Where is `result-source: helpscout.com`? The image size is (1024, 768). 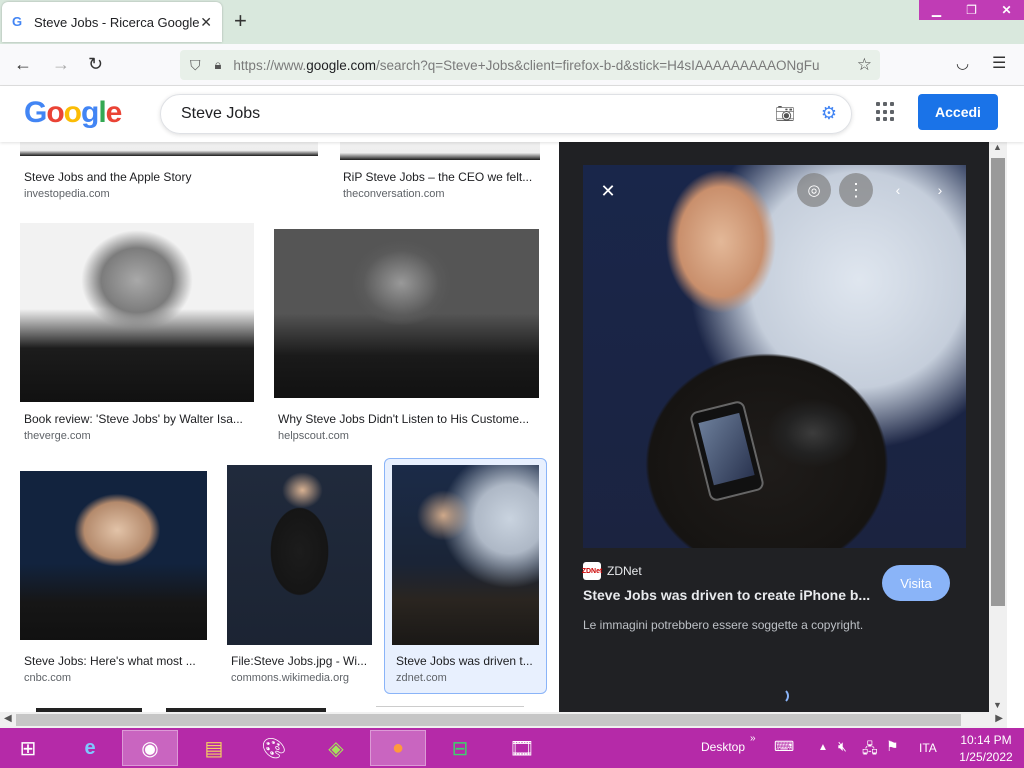
result-source: helpscout.com is located at coordinates (313, 436).